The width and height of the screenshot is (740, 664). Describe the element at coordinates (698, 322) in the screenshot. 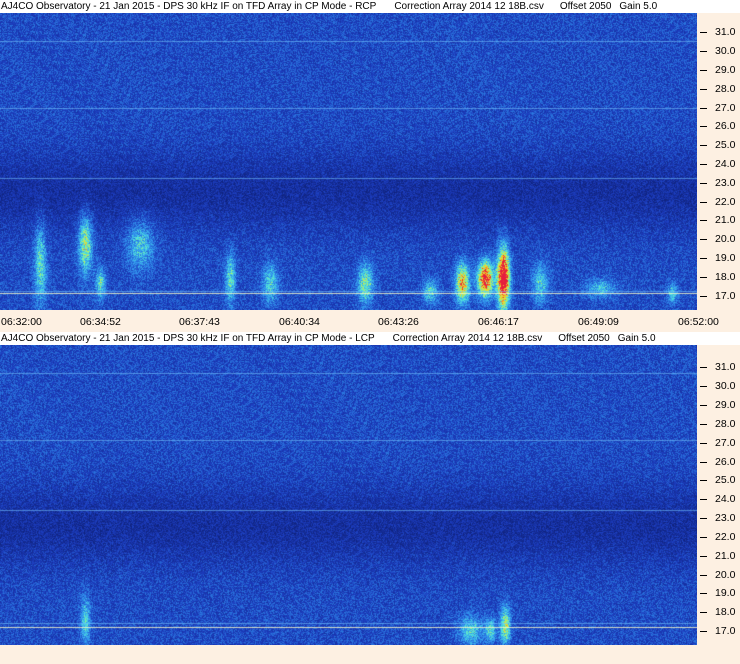

I see `rcp-xtick-label: 06:52:00` at that location.